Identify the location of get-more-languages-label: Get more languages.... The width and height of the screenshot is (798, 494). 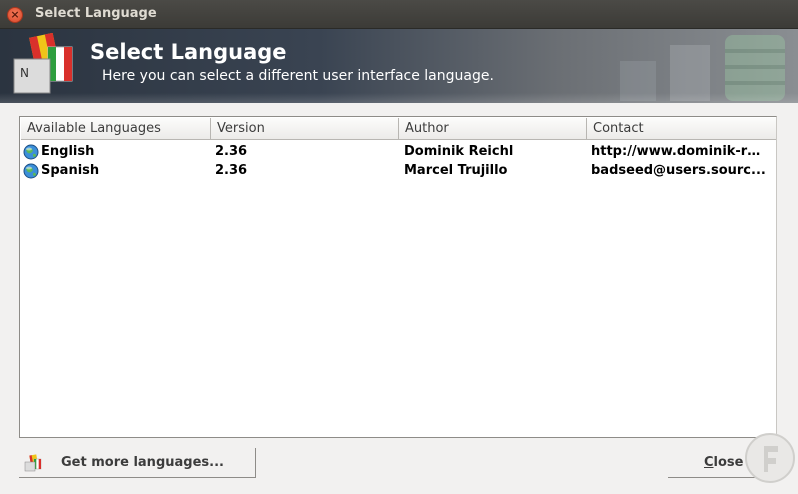
(142, 462).